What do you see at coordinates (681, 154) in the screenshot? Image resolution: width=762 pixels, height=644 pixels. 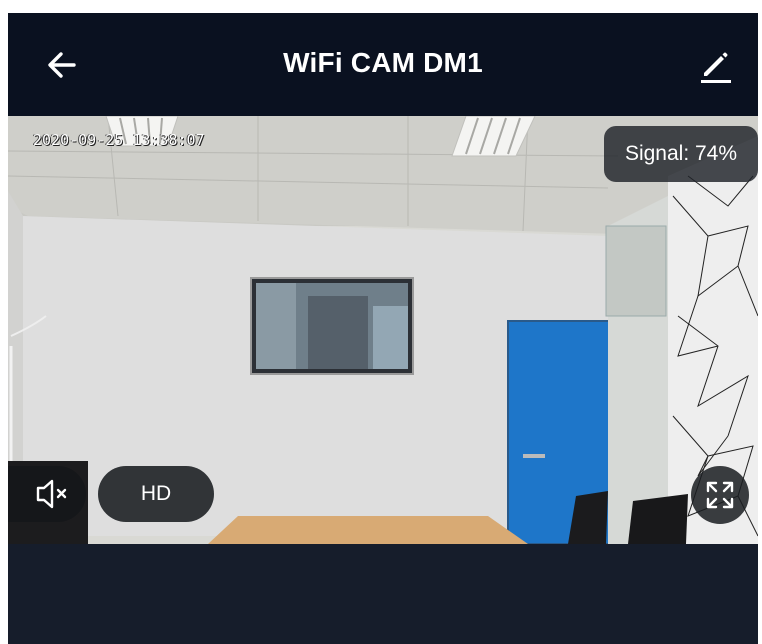 I see `signal-strength-badge: Signal: 74%` at bounding box center [681, 154].